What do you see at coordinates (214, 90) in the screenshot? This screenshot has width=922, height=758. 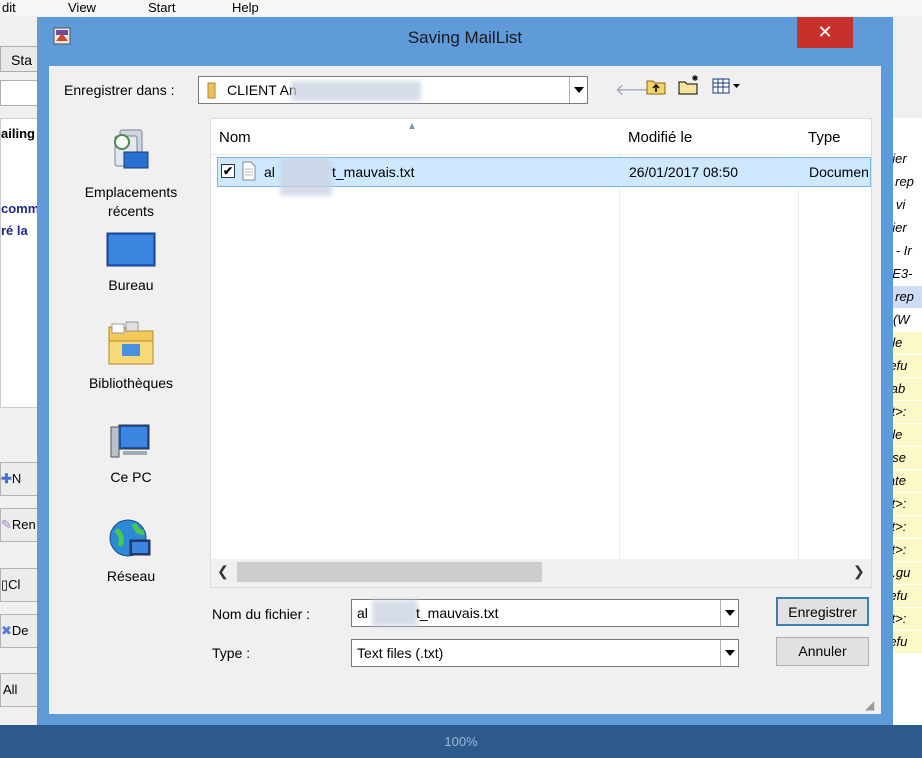 I see `folder-icon` at bounding box center [214, 90].